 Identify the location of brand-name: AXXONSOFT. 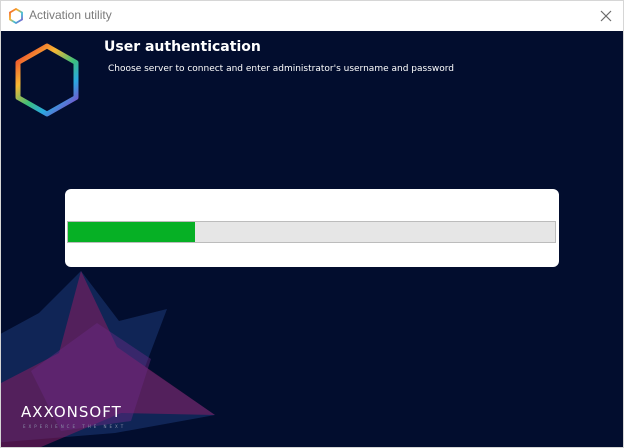
(71, 412).